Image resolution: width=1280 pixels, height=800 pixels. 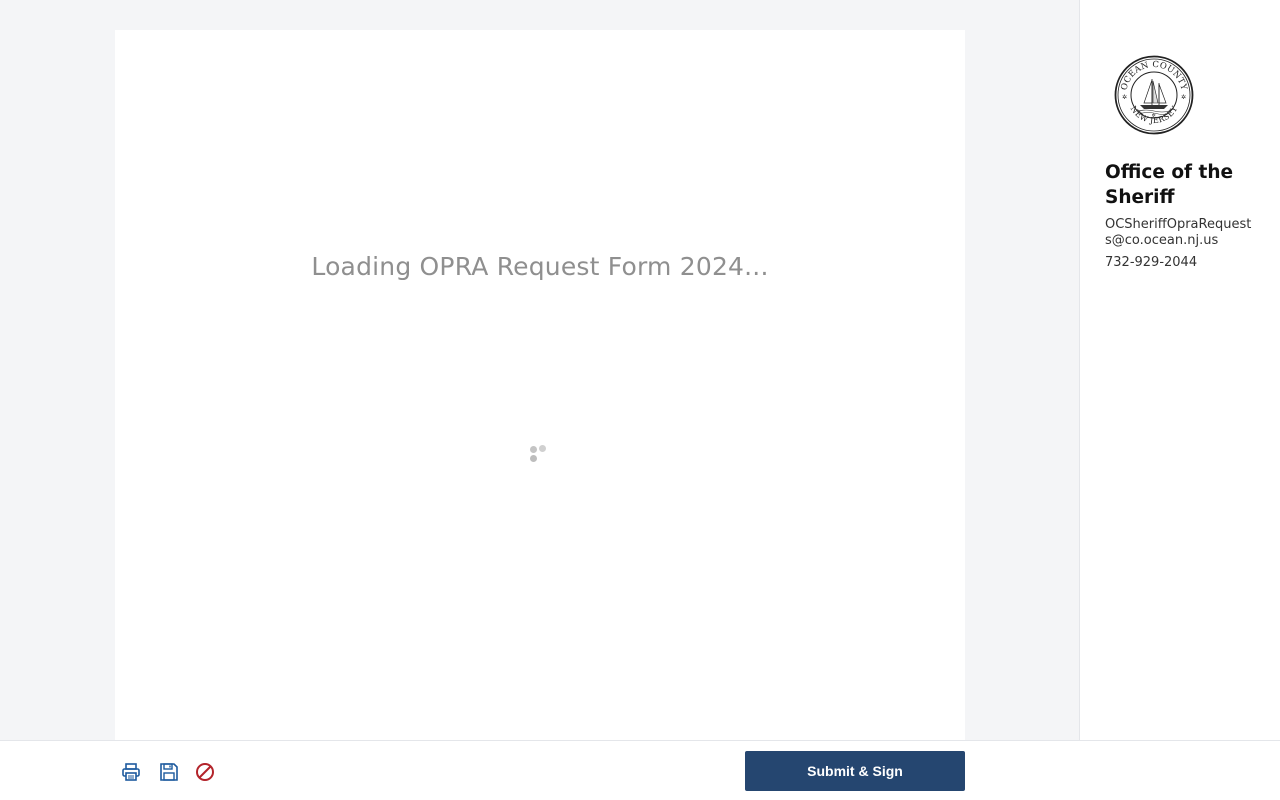 What do you see at coordinates (1178, 232) in the screenshot?
I see `office-email: OCSheriffOpraRequests@co.ocean.nj.us` at bounding box center [1178, 232].